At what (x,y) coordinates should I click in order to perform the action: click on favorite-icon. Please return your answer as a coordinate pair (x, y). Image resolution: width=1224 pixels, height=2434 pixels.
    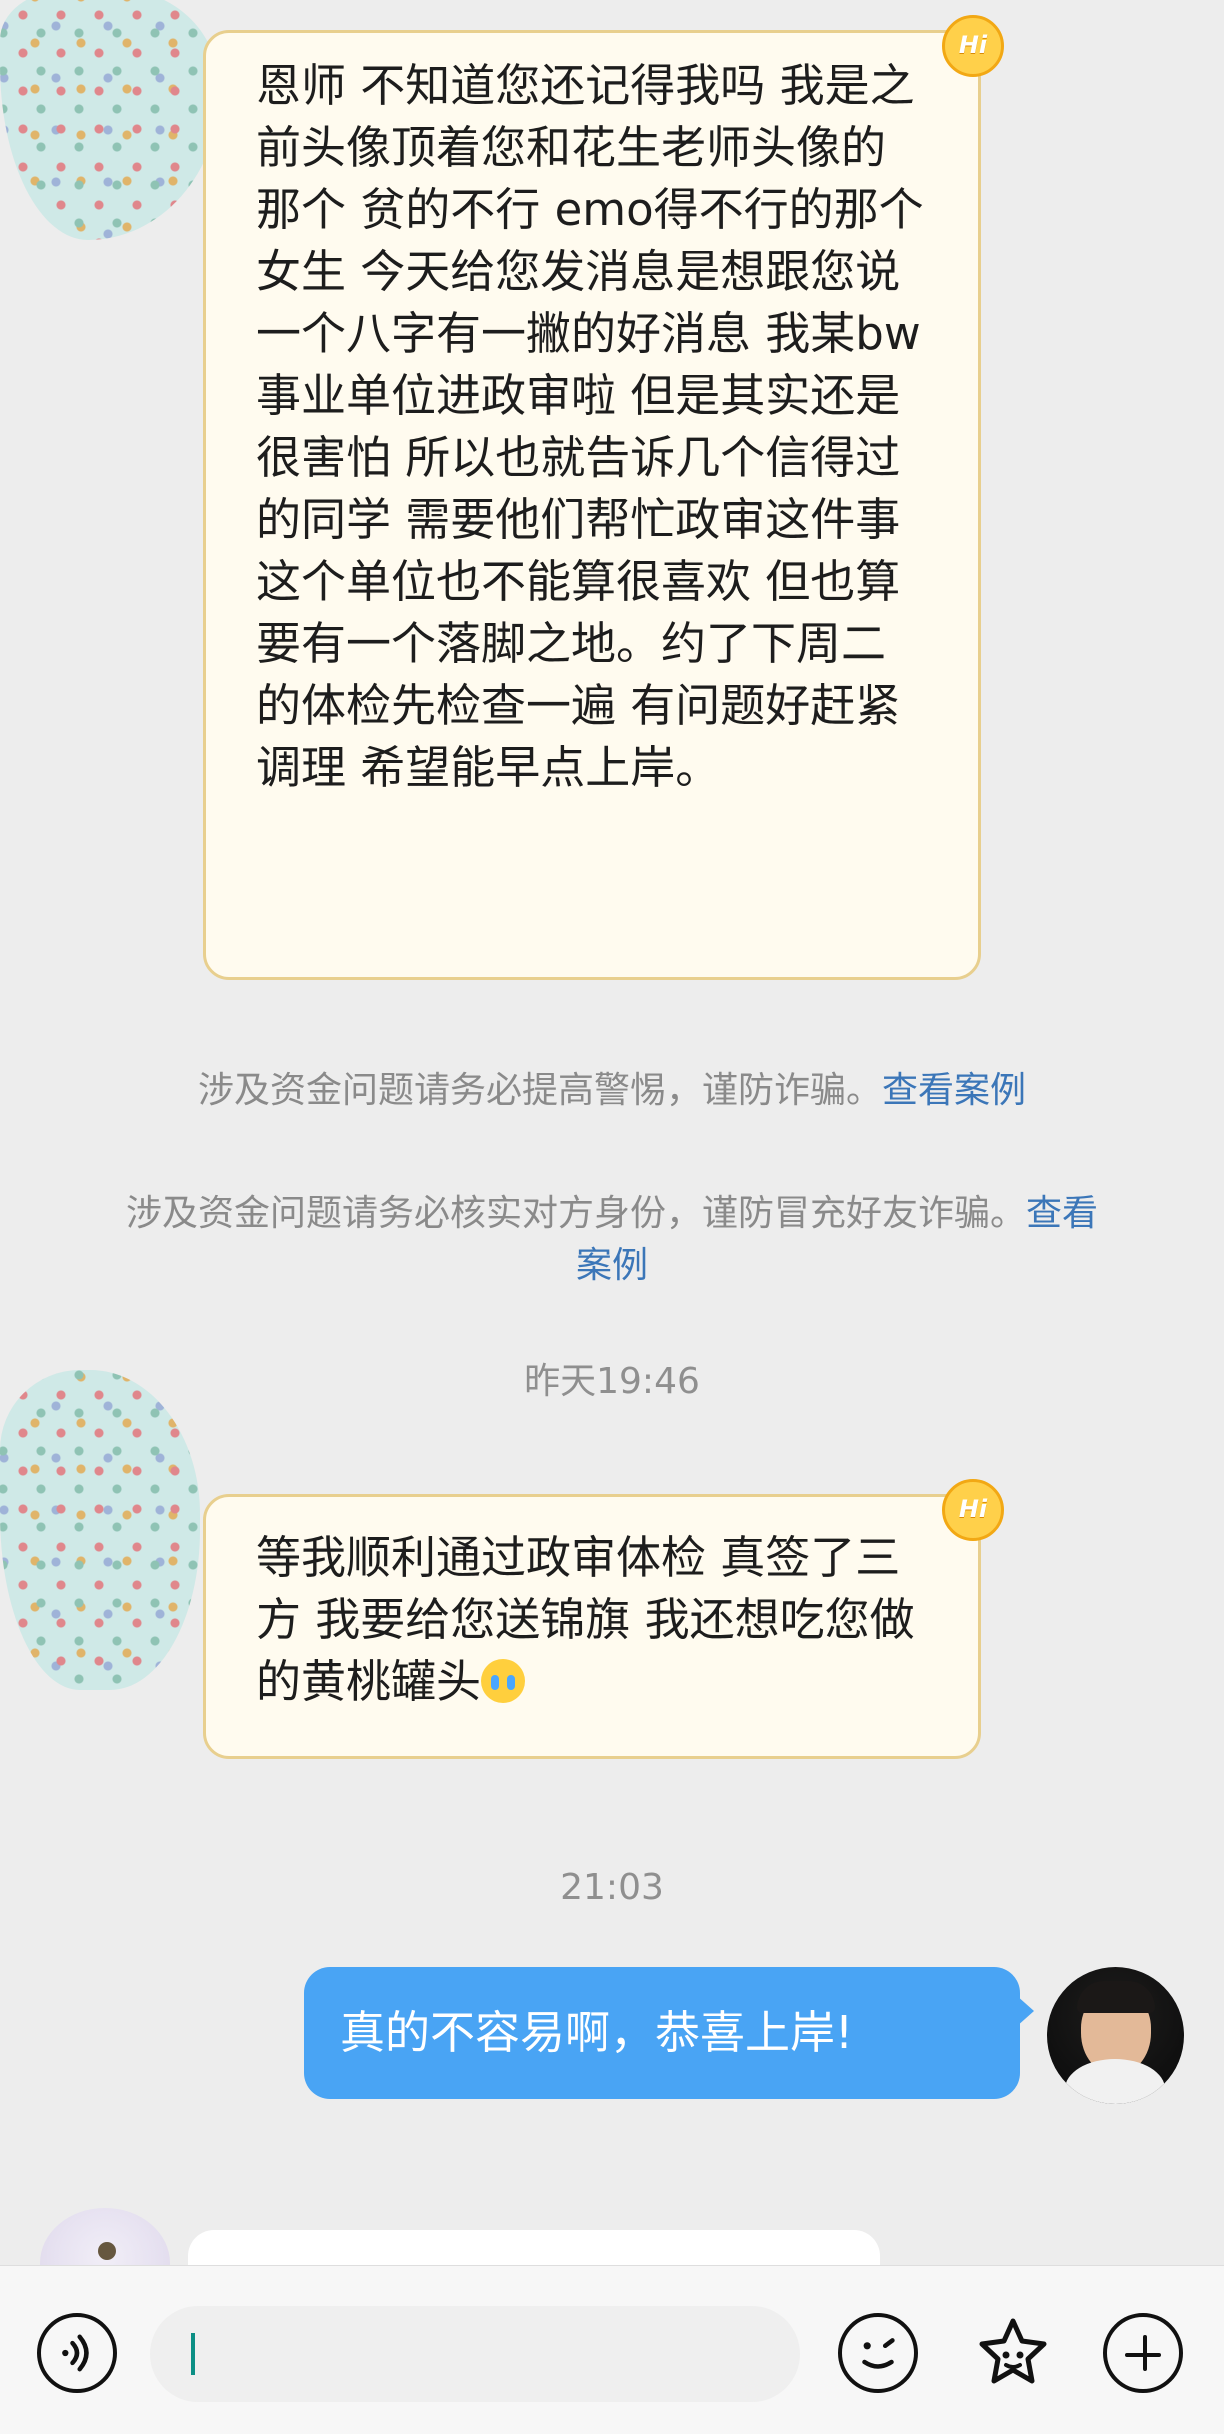
    Looking at the image, I should click on (1013, 2351).